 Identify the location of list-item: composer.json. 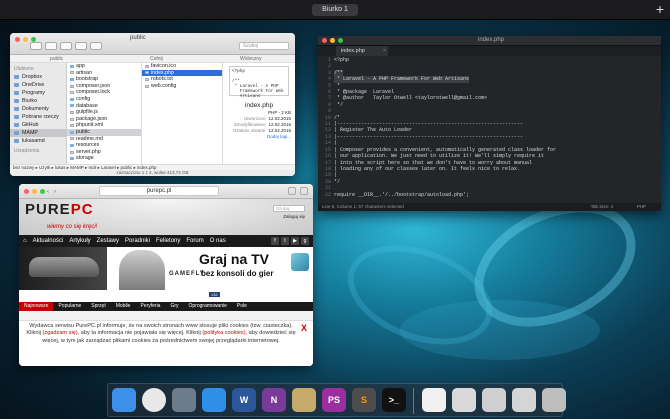
(104, 86).